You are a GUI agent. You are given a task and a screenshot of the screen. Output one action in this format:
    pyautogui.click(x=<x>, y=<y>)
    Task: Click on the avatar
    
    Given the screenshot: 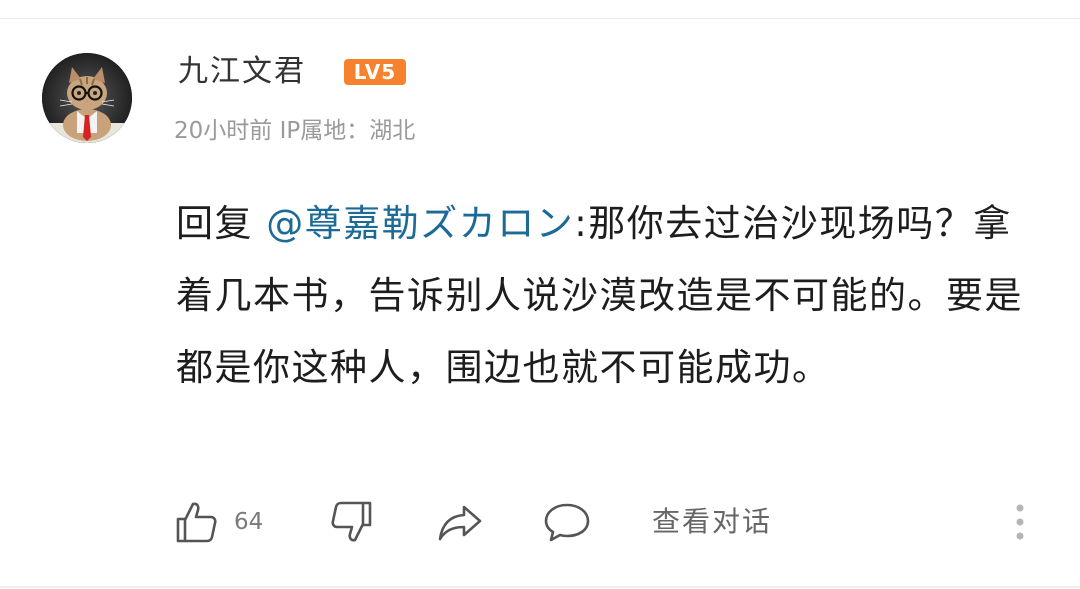 What is the action you would take?
    pyautogui.click(x=87, y=98)
    